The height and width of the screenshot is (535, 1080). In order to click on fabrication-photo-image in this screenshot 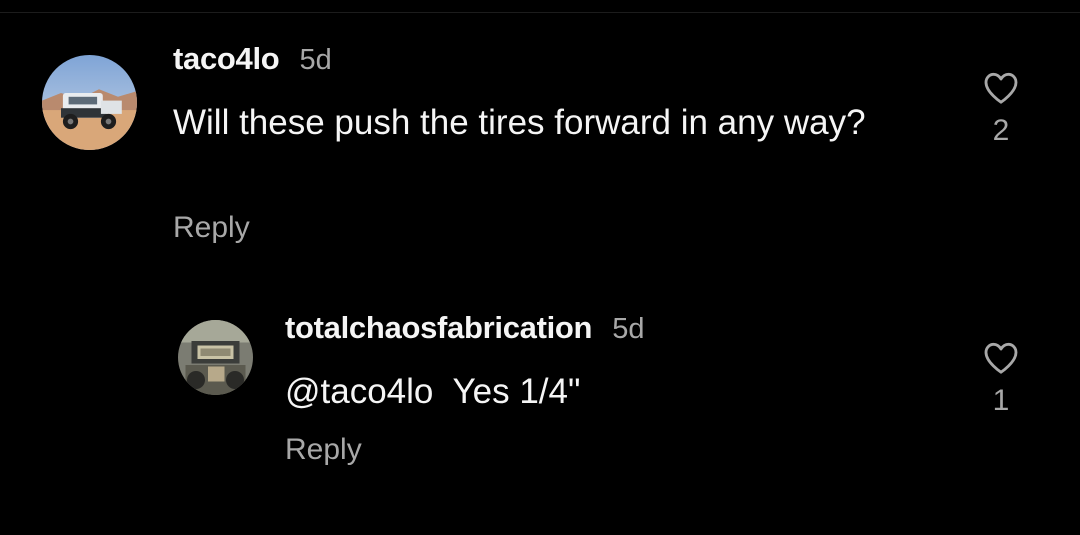, I will do `click(215, 357)`.